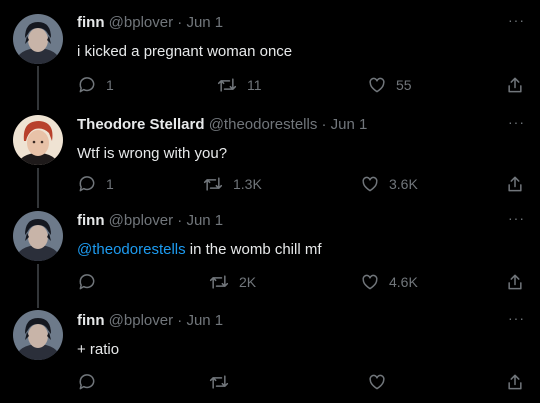 The width and height of the screenshot is (540, 403). Describe the element at coordinates (404, 85) in the screenshot. I see `like-count: 55` at that location.